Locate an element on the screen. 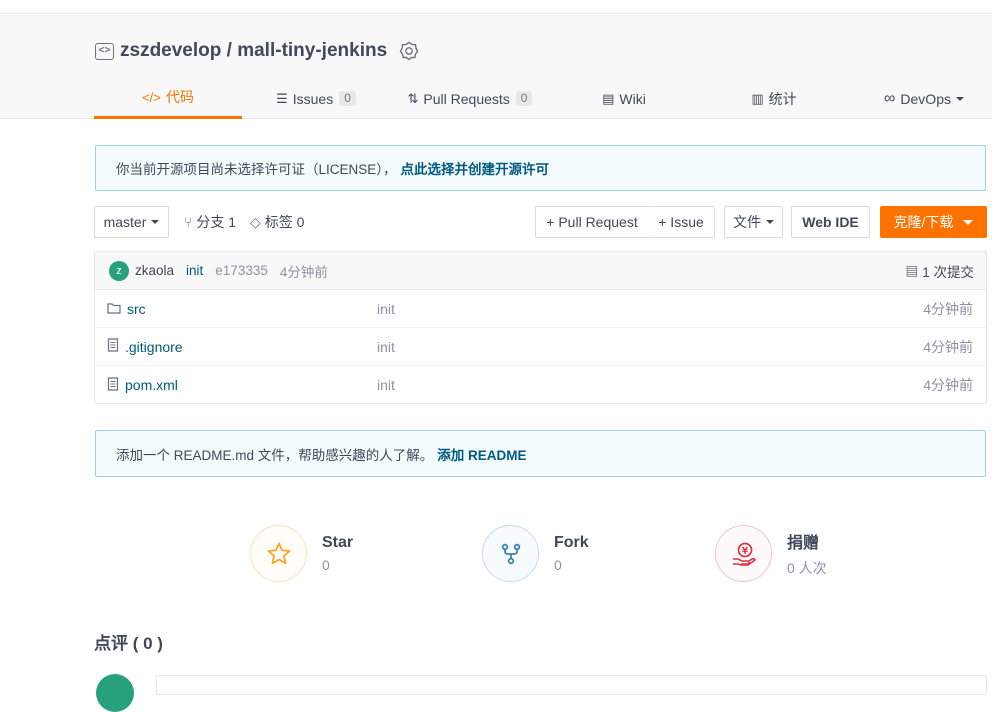  tab-label: 代码 is located at coordinates (179, 97).